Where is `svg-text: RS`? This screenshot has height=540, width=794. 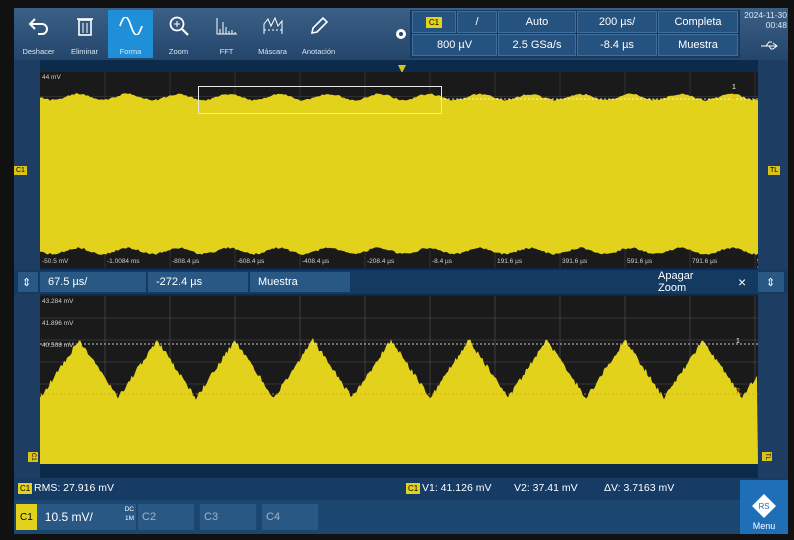
svg-text: RS is located at coordinates (763, 506).